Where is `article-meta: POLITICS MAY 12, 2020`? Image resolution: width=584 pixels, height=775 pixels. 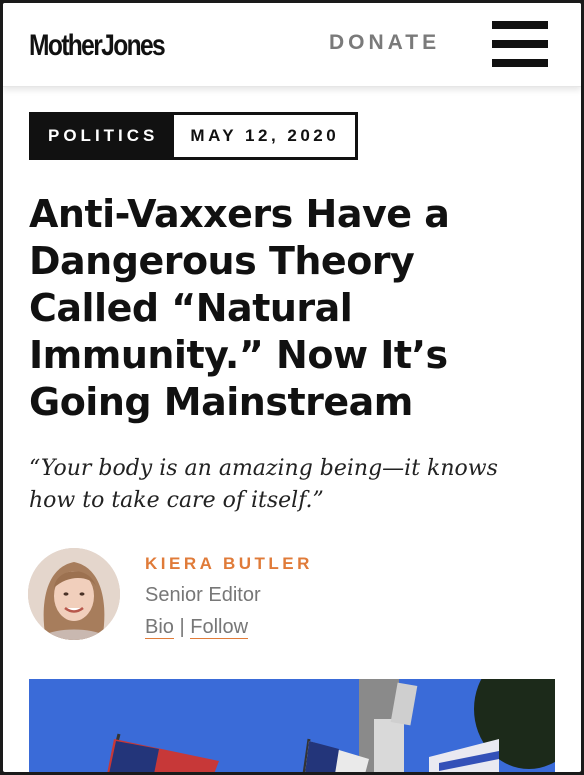
article-meta: POLITICS MAY 12, 2020 is located at coordinates (194, 136).